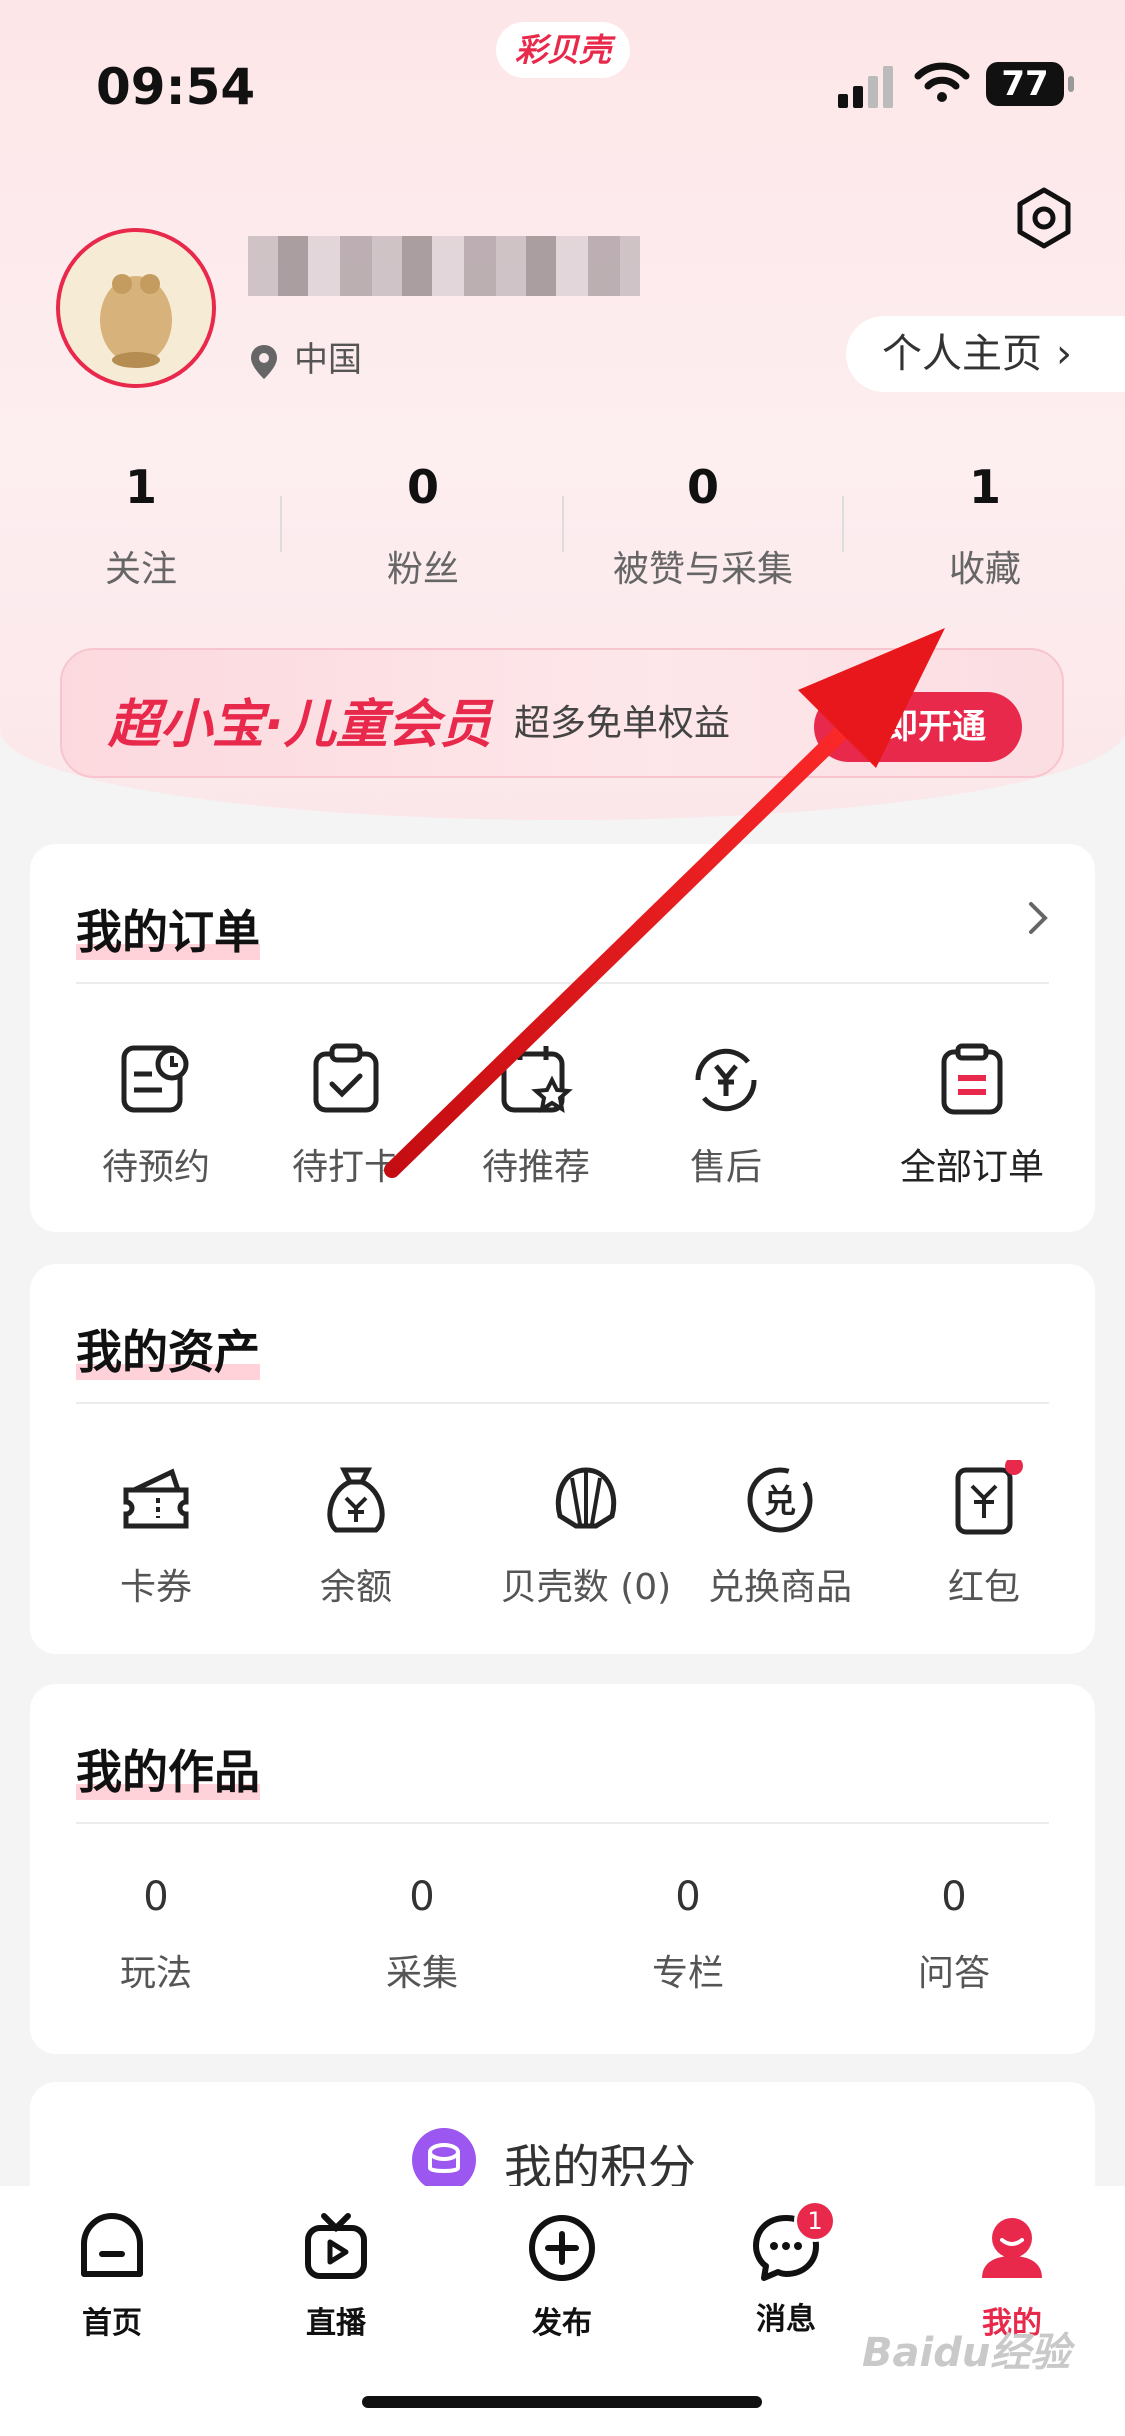  Describe the element at coordinates (984, 526) in the screenshot. I see `stat-favorites: 1 收藏` at that location.